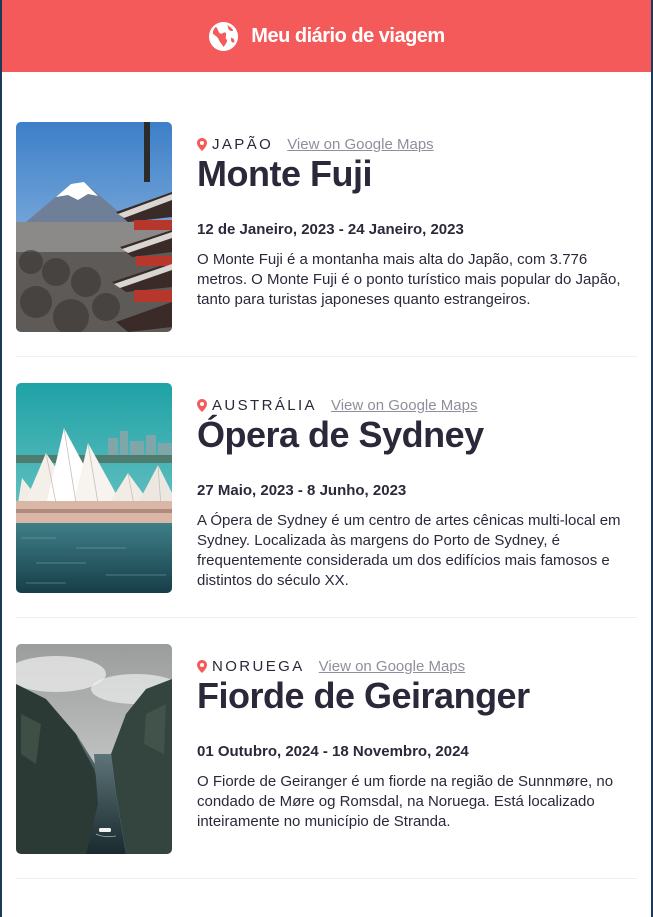  I want to click on entry-country: NORUEGA, so click(258, 666).